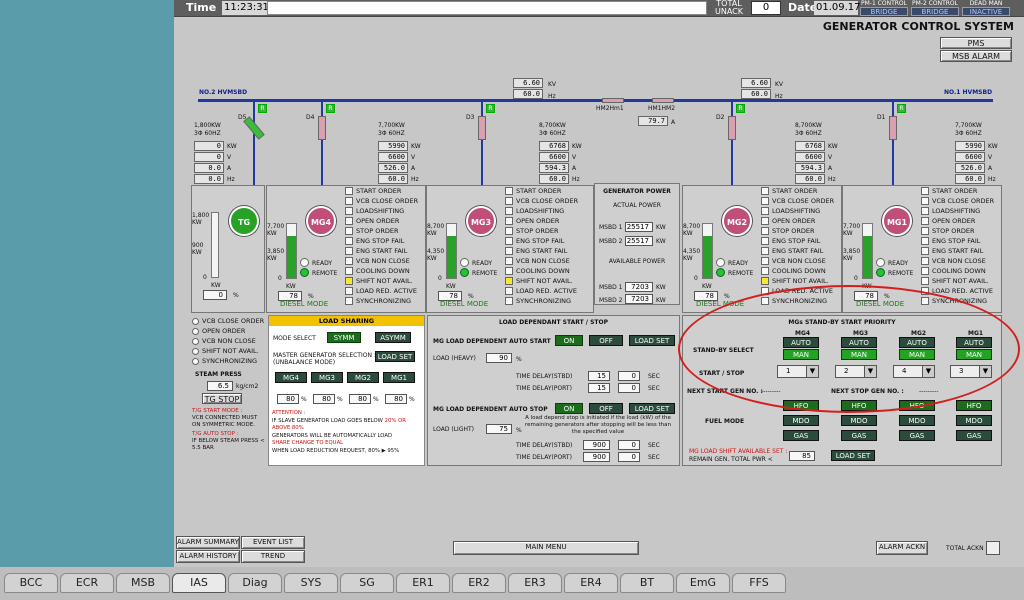 Image resolution: width=1024 pixels, height=600 pixels. What do you see at coordinates (925, 281) in the screenshot?
I see `status-indicator-icon` at bounding box center [925, 281].